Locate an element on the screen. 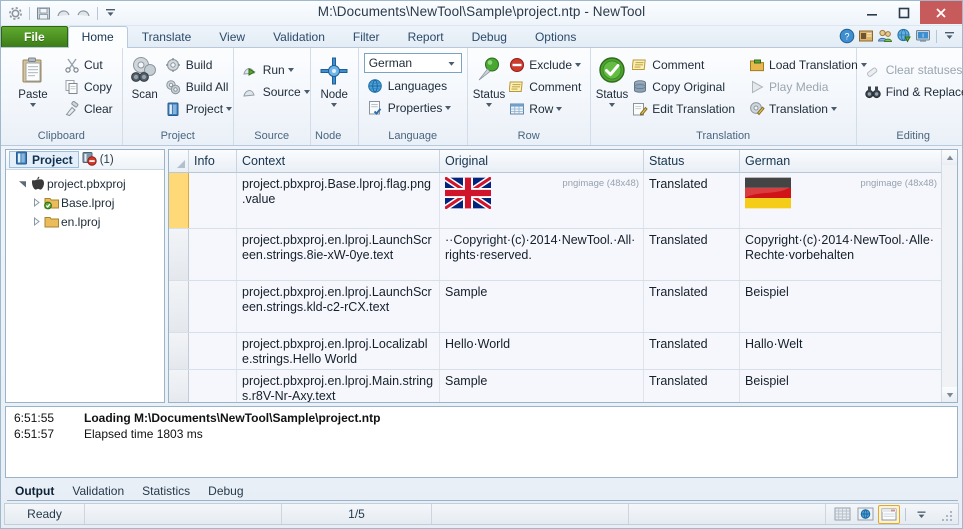 This screenshot has height=529, width=963. project-tab: Project is located at coordinates (44, 159).